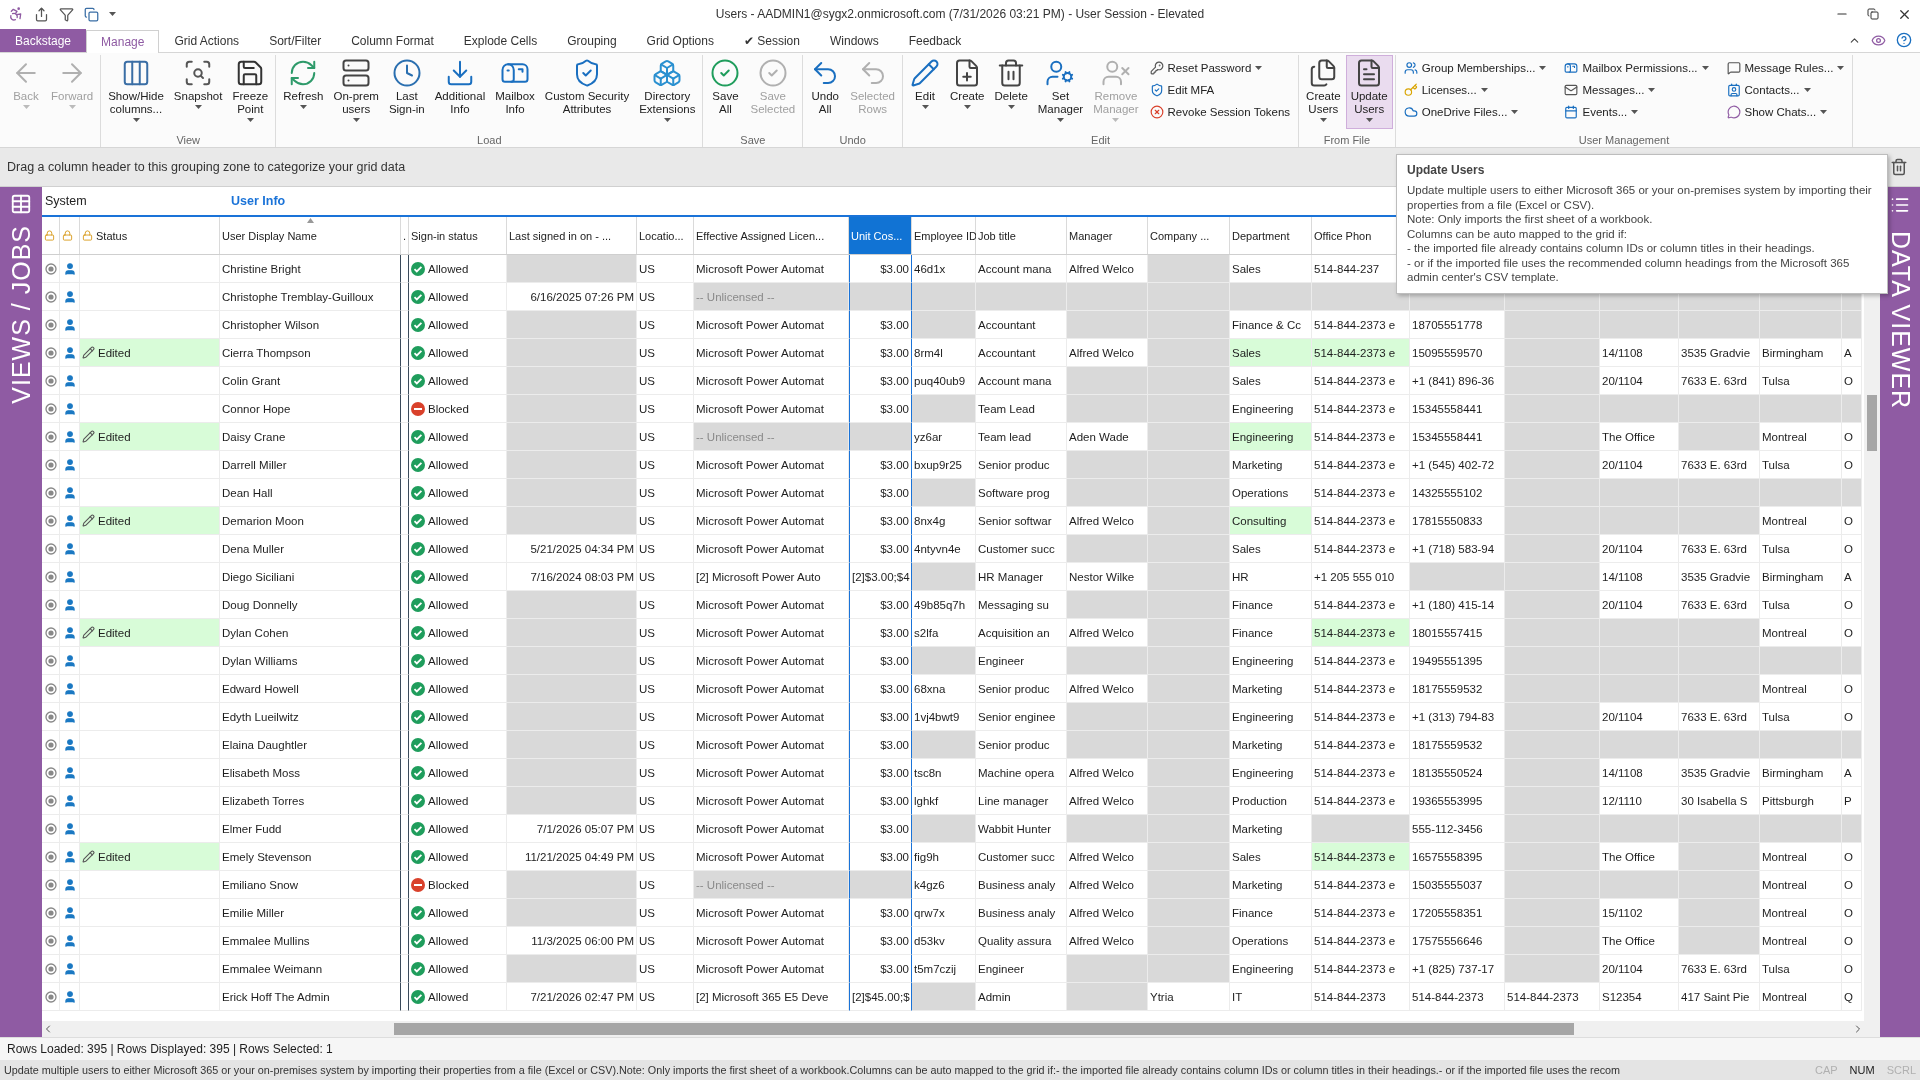 The image size is (1920, 1080). What do you see at coordinates (1271, 325) in the screenshot?
I see `table-cell: Finance & Cc` at bounding box center [1271, 325].